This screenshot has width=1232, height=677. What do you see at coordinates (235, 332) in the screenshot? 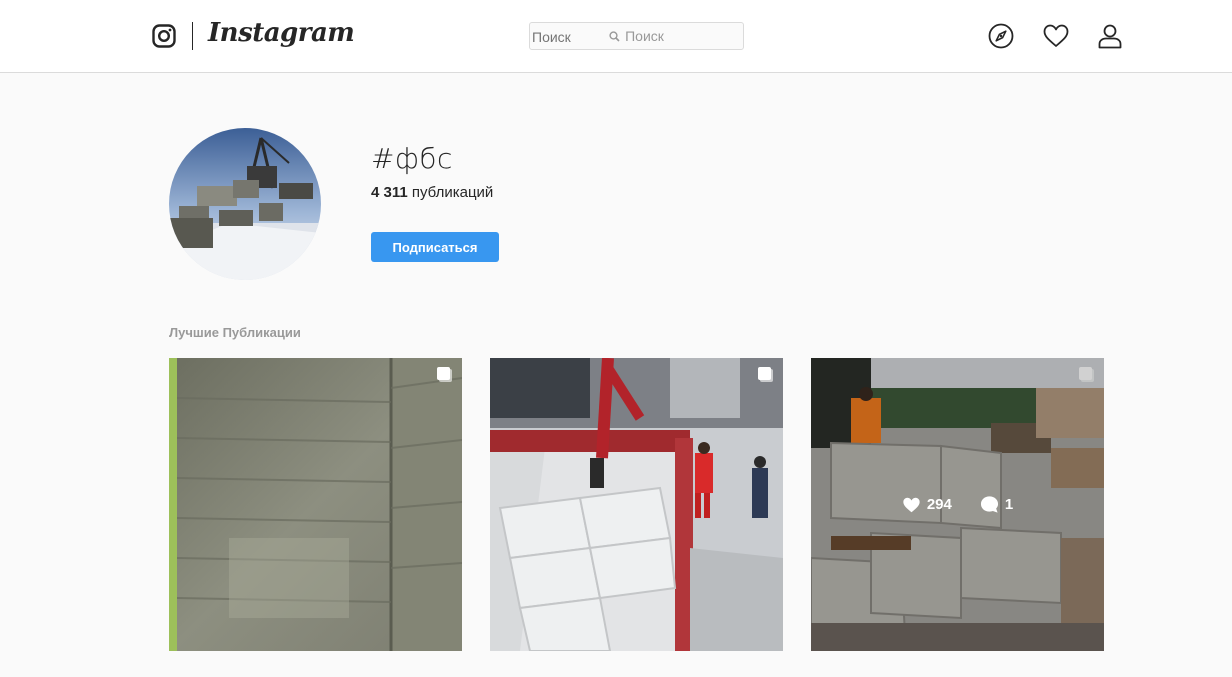
I see `top-posts-title: Лучшие Публикации` at bounding box center [235, 332].